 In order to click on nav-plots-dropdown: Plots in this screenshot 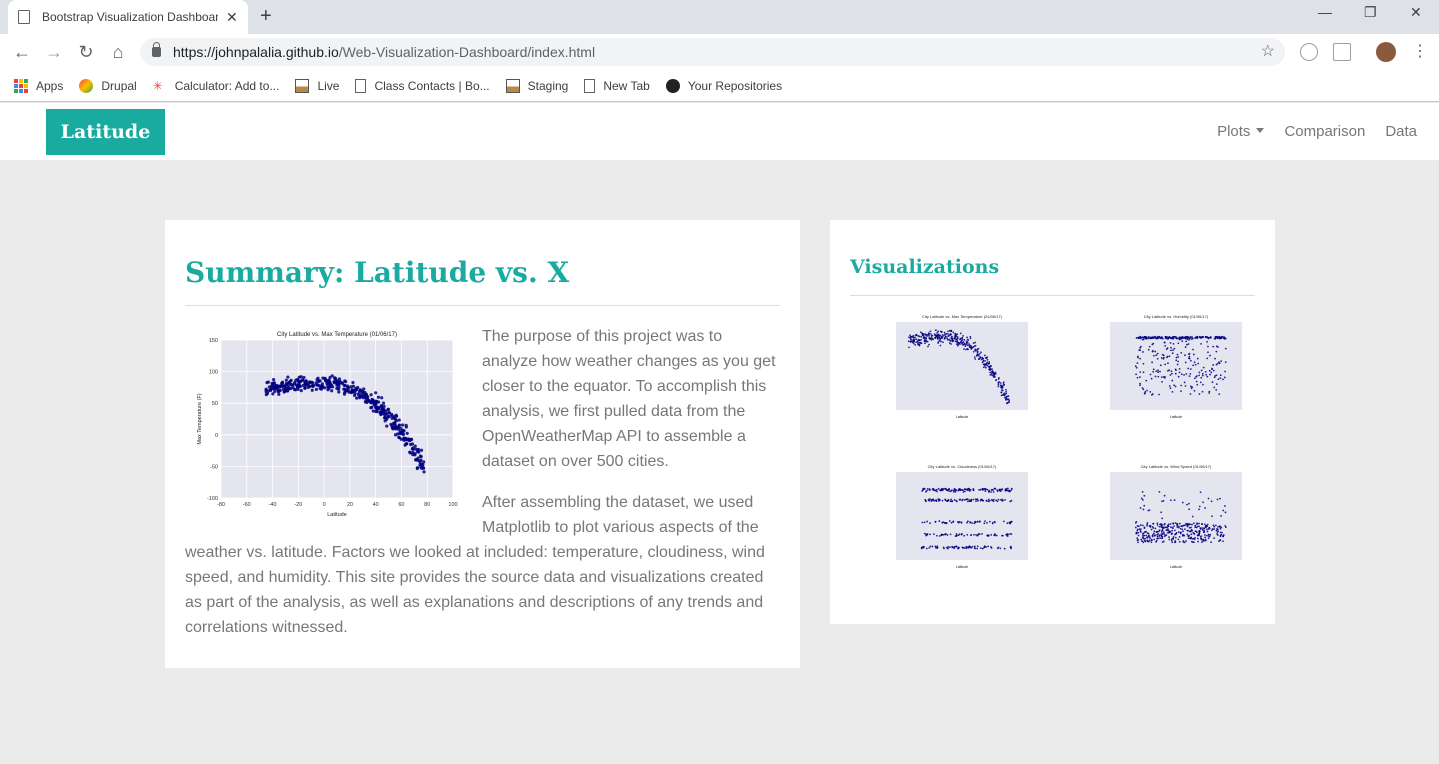, I will do `click(1241, 131)`.